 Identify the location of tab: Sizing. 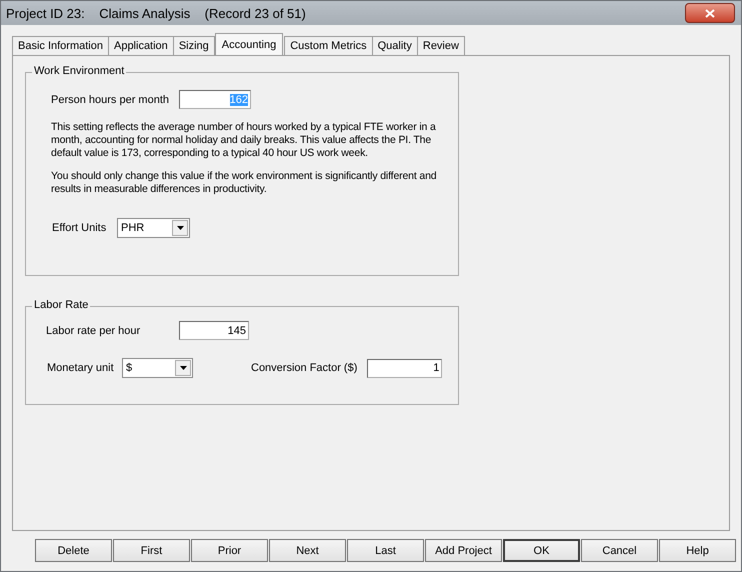
(193, 45).